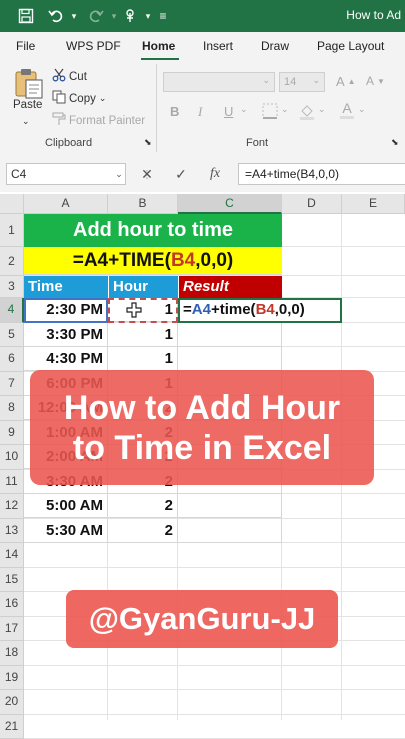 This screenshot has width=405, height=739. I want to click on bold-button: B, so click(174, 111).